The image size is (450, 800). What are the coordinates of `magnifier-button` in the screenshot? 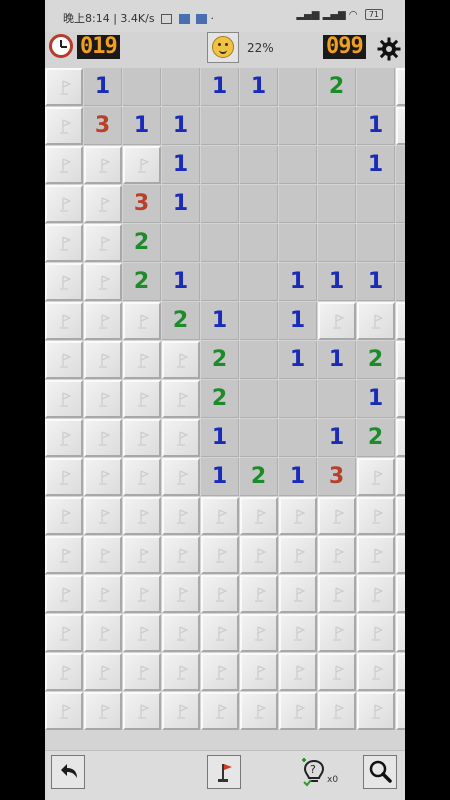 It's located at (380, 772).